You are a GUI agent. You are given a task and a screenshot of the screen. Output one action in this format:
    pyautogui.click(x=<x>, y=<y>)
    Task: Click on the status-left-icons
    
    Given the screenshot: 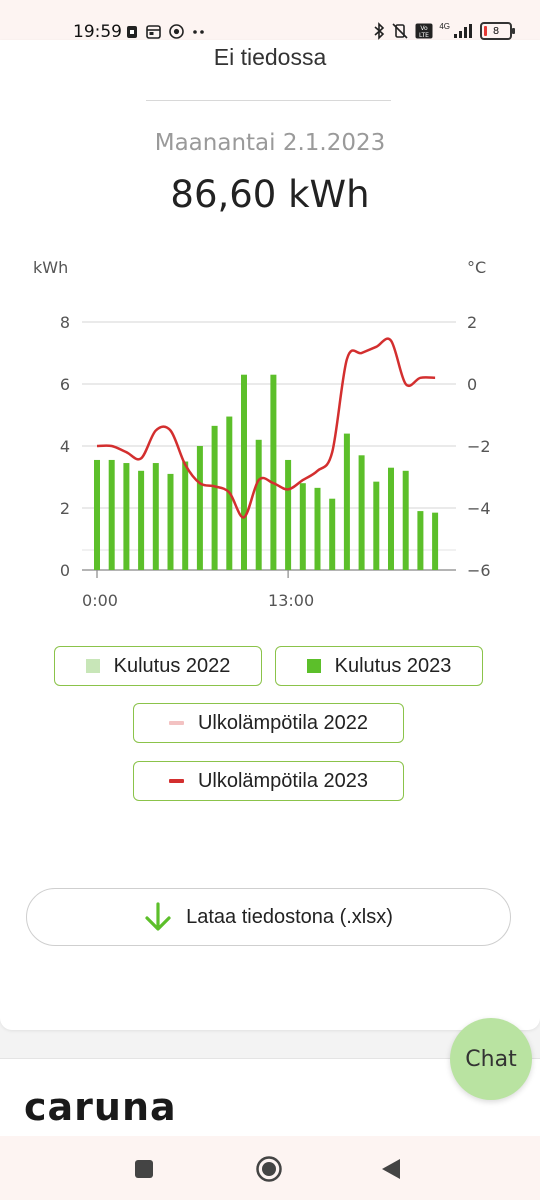 What is the action you would take?
    pyautogui.click(x=166, y=31)
    